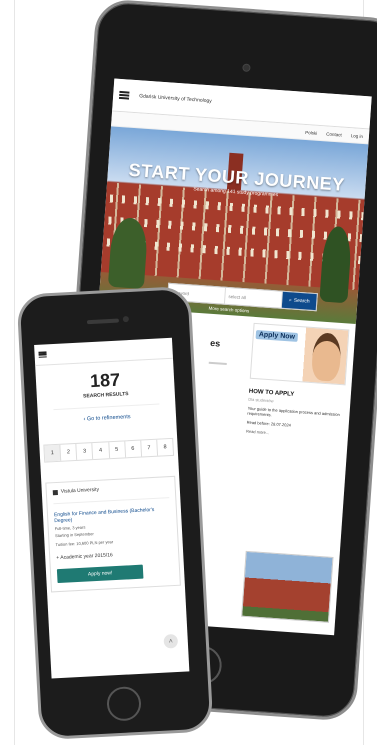 The image size is (377, 745). I want to click on section-heading: es, so click(215, 343).